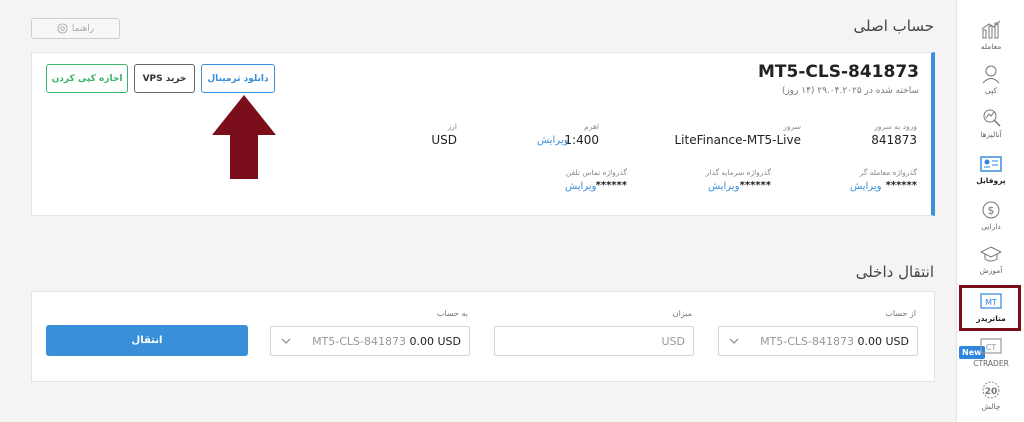 Image resolution: width=1024 pixels, height=422 pixels. Describe the element at coordinates (991, 363) in the screenshot. I see `sidebar-item-label: CTRADER` at that location.